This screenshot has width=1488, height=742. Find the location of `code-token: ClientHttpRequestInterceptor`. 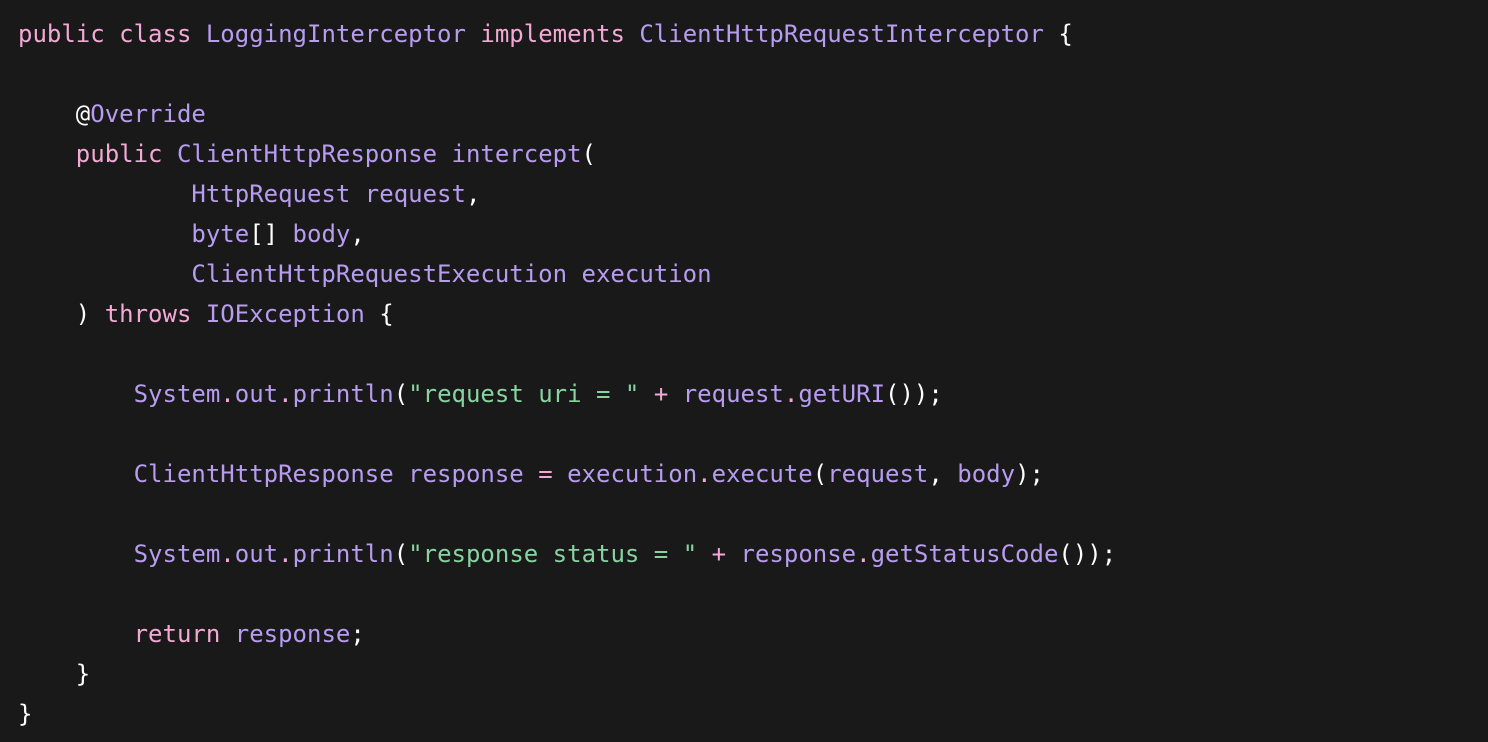

code-token: ClientHttpRequestInterceptor is located at coordinates (841, 34).